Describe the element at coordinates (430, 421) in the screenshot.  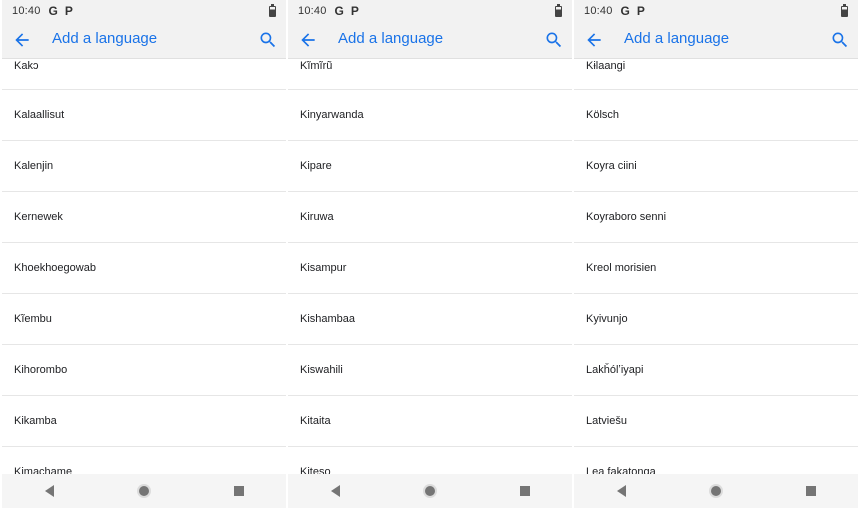
I see `list-item: Kitaita` at that location.